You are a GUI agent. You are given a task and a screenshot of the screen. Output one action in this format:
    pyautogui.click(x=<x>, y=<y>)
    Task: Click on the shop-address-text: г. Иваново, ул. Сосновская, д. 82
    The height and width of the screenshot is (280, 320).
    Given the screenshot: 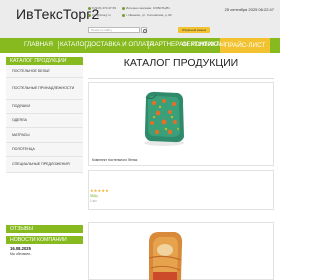 What is the action you would take?
    pyautogui.click(x=149, y=15)
    